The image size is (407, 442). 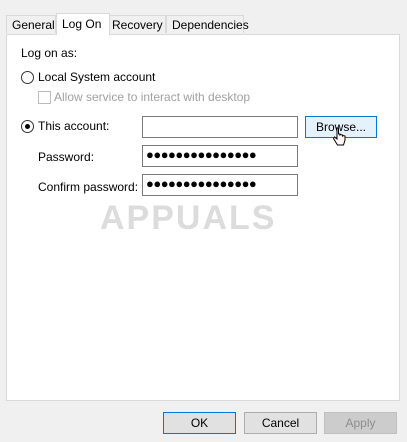 I want to click on local-system-radio, so click(x=27, y=77).